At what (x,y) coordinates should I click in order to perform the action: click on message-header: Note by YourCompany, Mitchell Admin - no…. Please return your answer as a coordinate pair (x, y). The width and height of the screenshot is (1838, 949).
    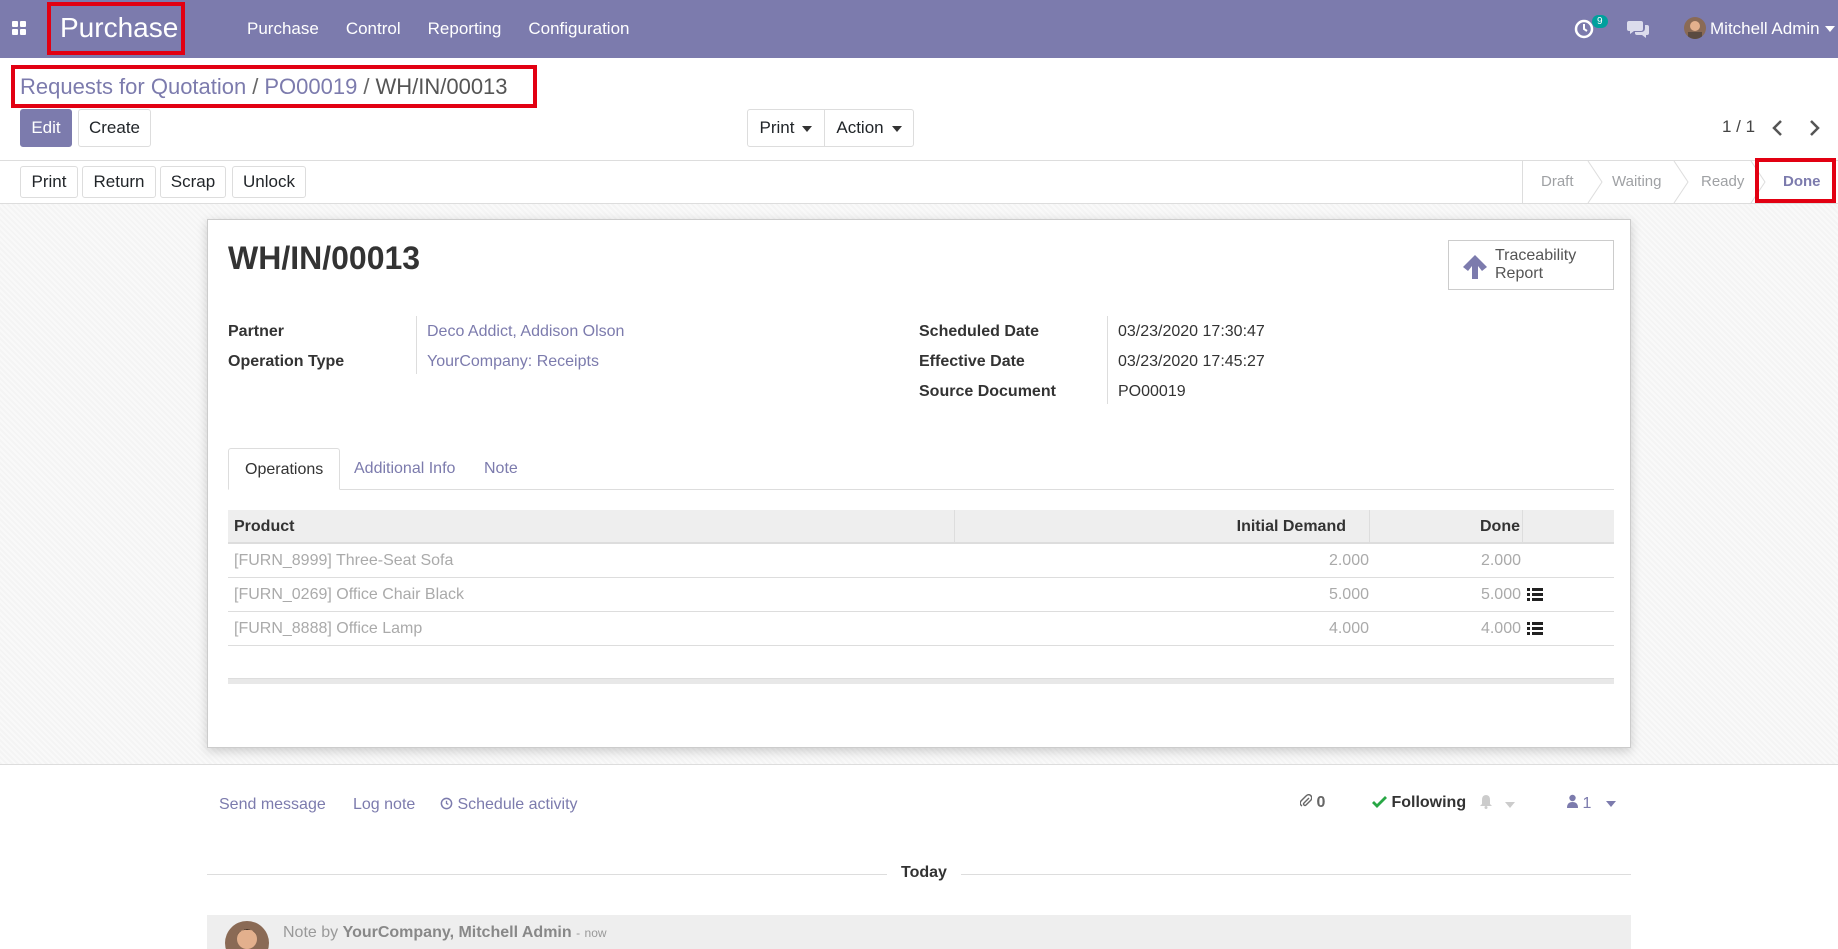
    Looking at the image, I should click on (445, 933).